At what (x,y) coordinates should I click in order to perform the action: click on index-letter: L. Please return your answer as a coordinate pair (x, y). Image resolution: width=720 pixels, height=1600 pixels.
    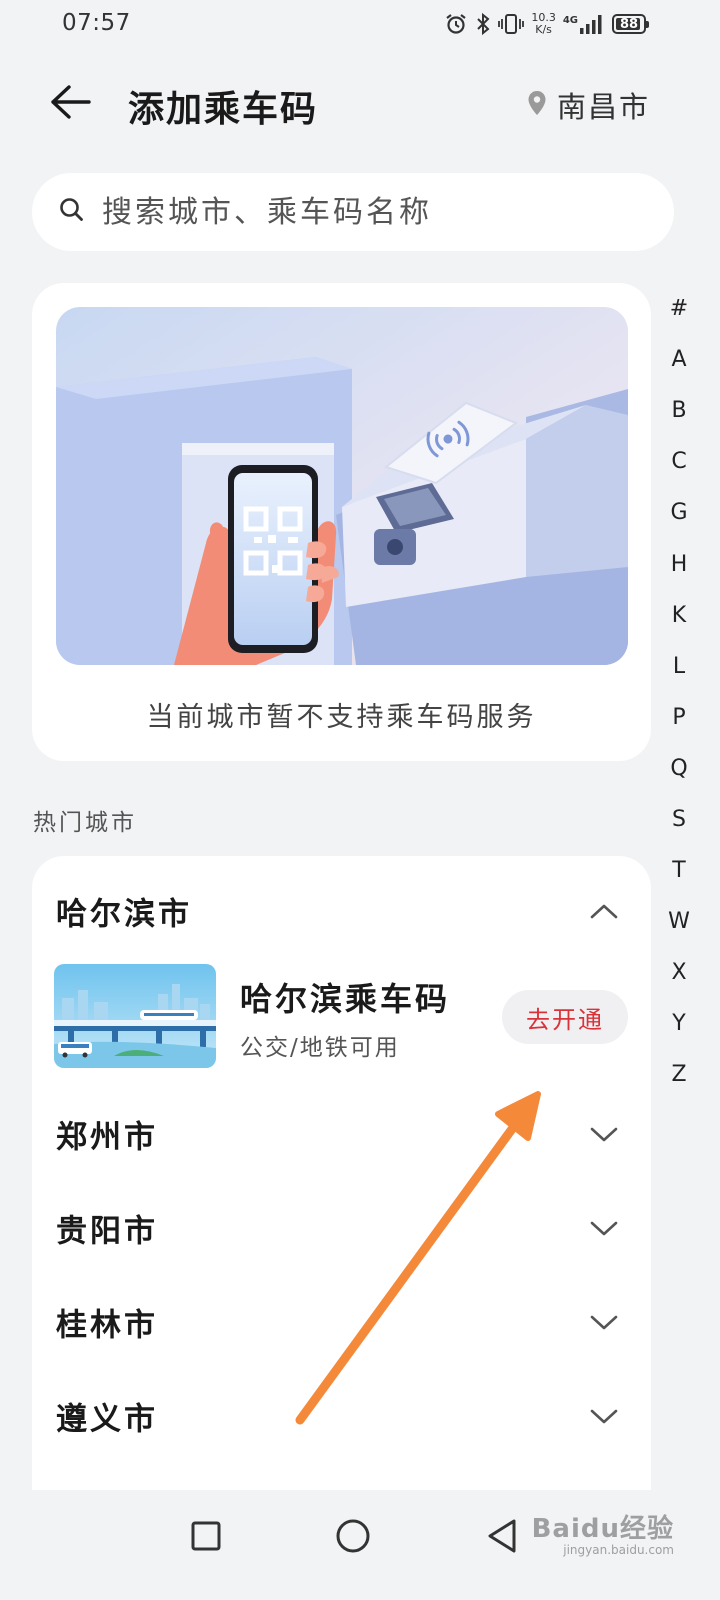
    Looking at the image, I should click on (679, 666).